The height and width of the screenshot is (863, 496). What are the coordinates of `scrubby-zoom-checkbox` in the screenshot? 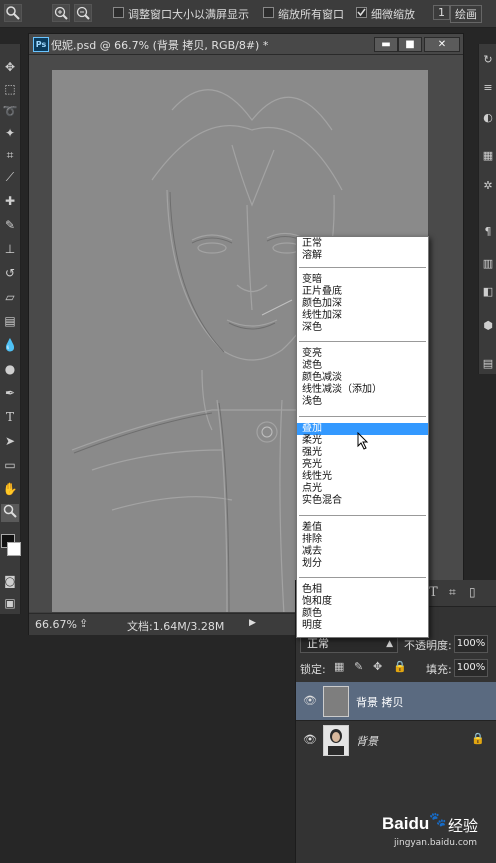 It's located at (361, 12).